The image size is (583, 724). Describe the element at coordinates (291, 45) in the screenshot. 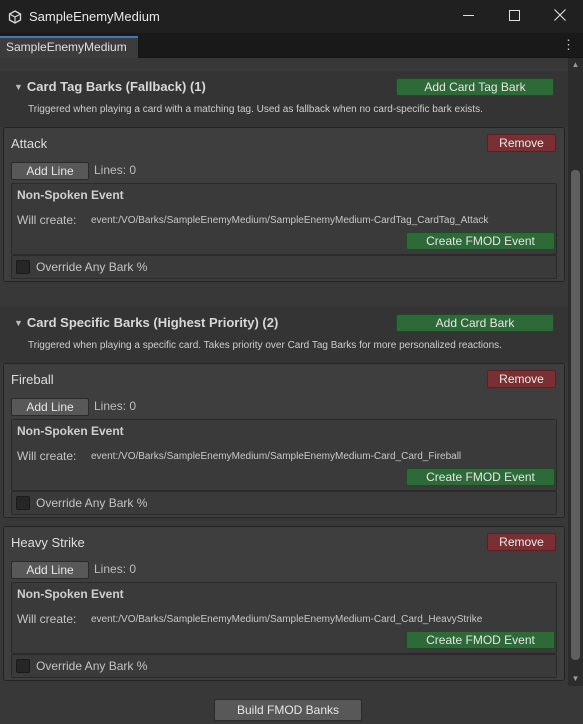

I see `editor-tab-bar: SampleEnemyMedium ⋮` at that location.